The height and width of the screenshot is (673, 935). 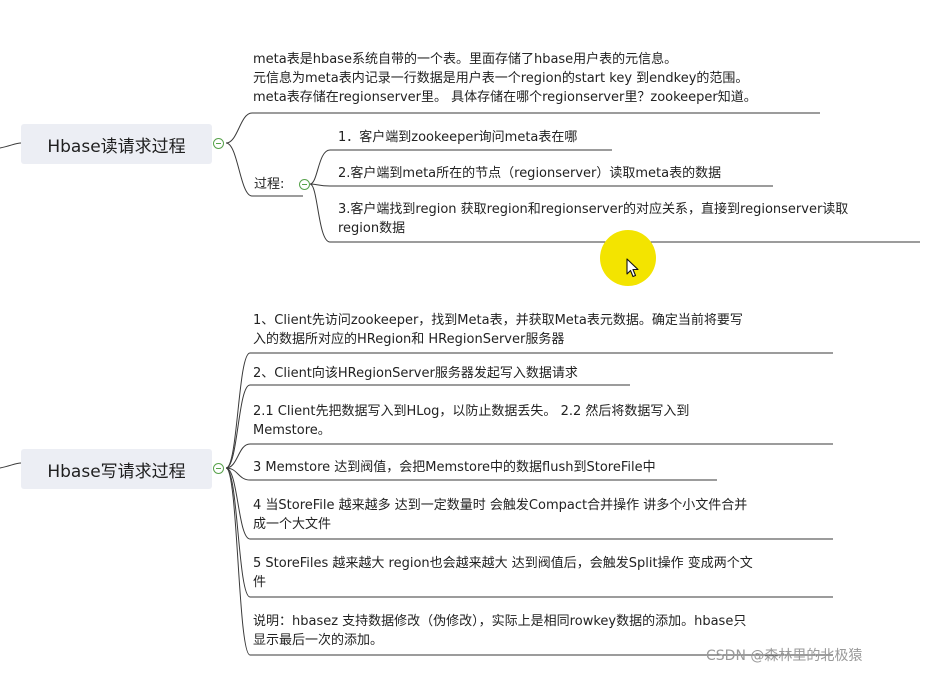 What do you see at coordinates (318, 640) in the screenshot?
I see `write-note-line-2: 显示最后一次的添加。` at bounding box center [318, 640].